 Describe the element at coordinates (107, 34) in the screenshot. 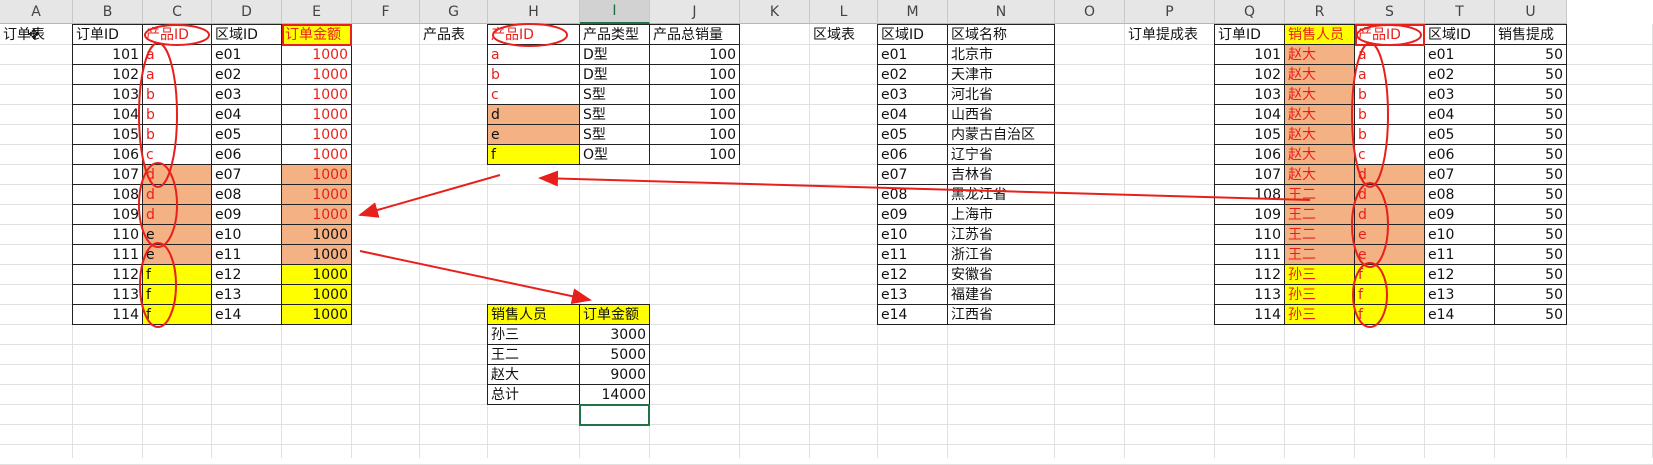

I see `order-table-header: 订单ID` at that location.